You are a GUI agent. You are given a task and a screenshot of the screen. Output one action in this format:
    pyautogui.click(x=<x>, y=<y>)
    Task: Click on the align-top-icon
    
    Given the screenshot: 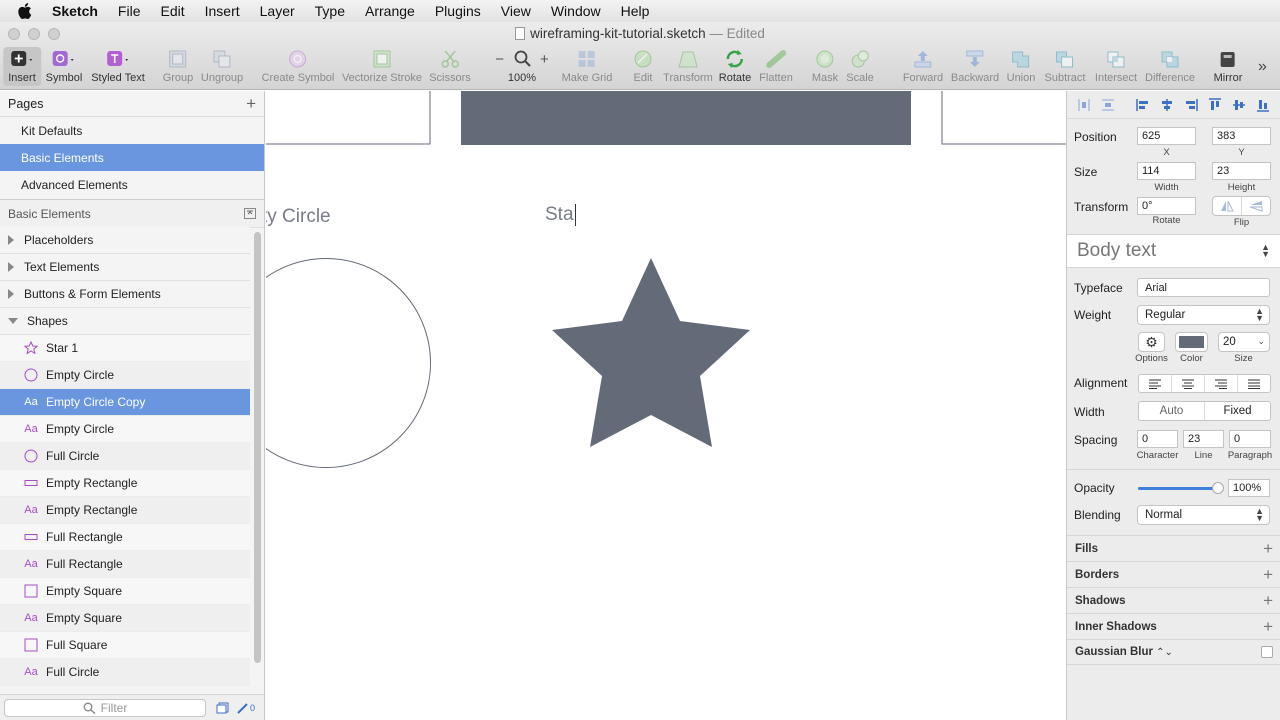 What is the action you would take?
    pyautogui.click(x=1214, y=105)
    